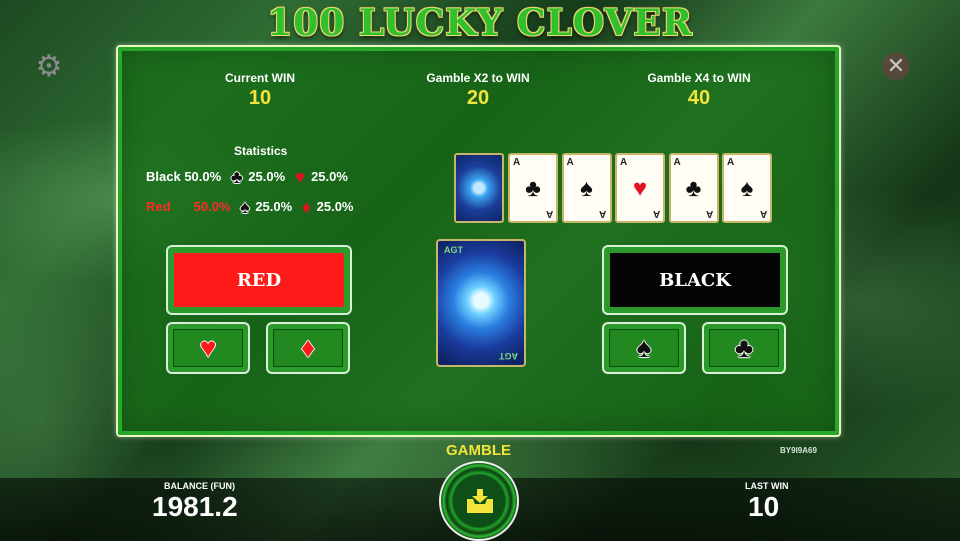 Image resolution: width=960 pixels, height=541 pixels. Describe the element at coordinates (274, 206) in the screenshot. I see `stat-spade-percent: 25.0%` at that location.